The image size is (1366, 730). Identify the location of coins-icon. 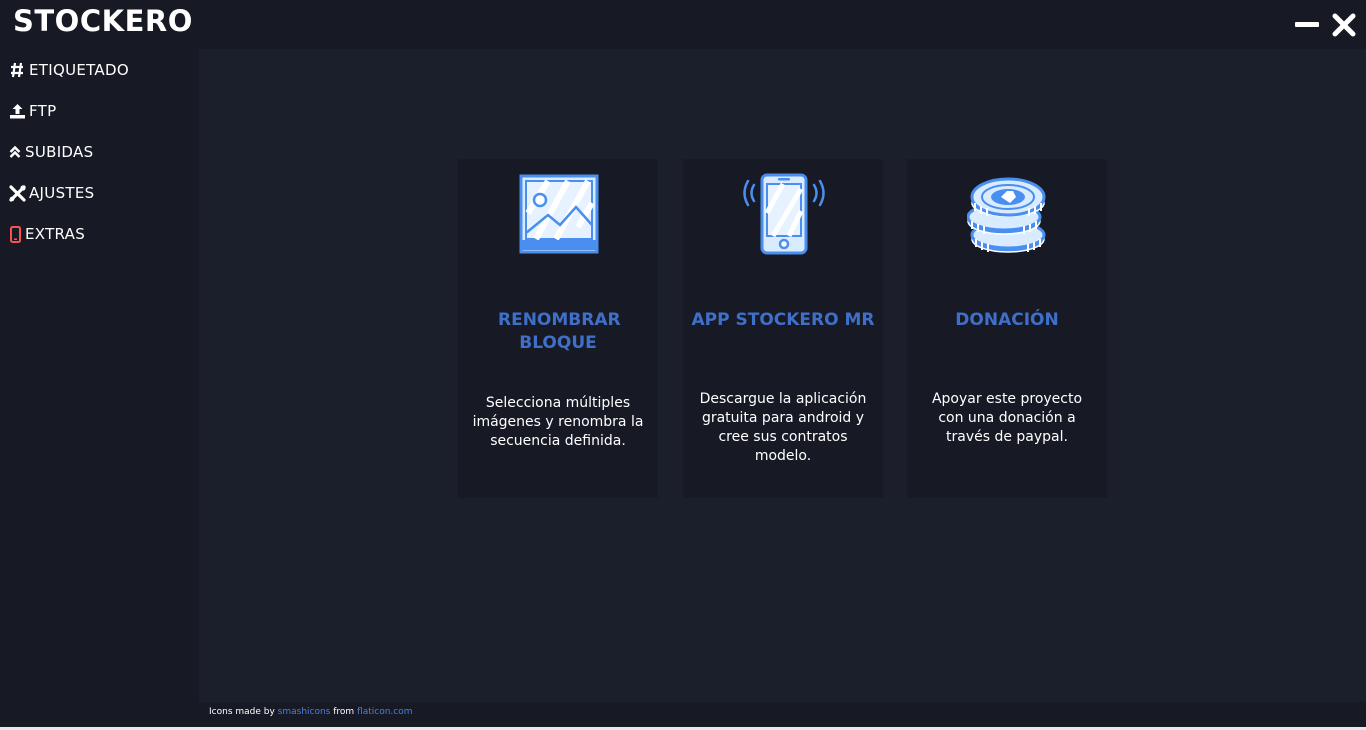
(1007, 214).